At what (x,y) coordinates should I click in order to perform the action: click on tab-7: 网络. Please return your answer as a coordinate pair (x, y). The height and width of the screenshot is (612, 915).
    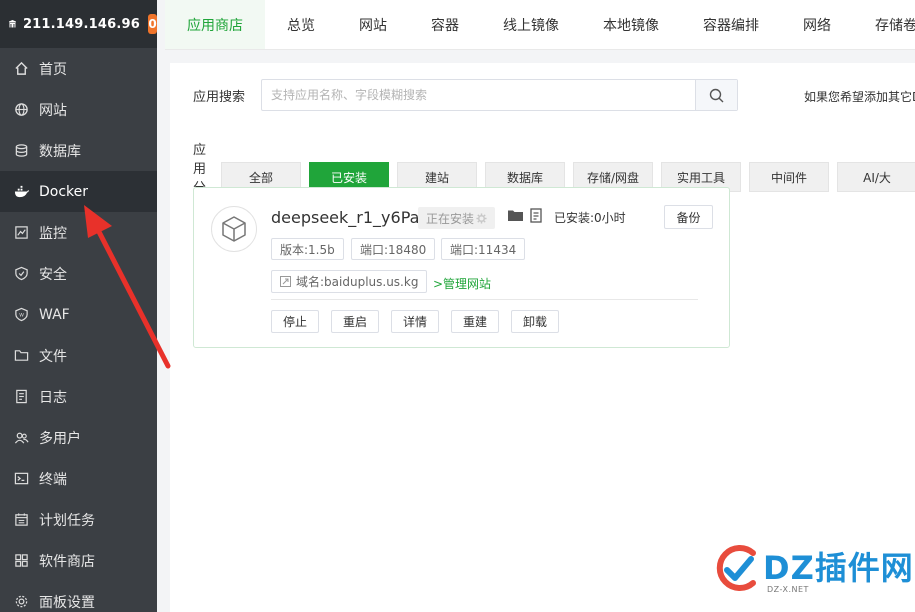
    Looking at the image, I should click on (817, 24).